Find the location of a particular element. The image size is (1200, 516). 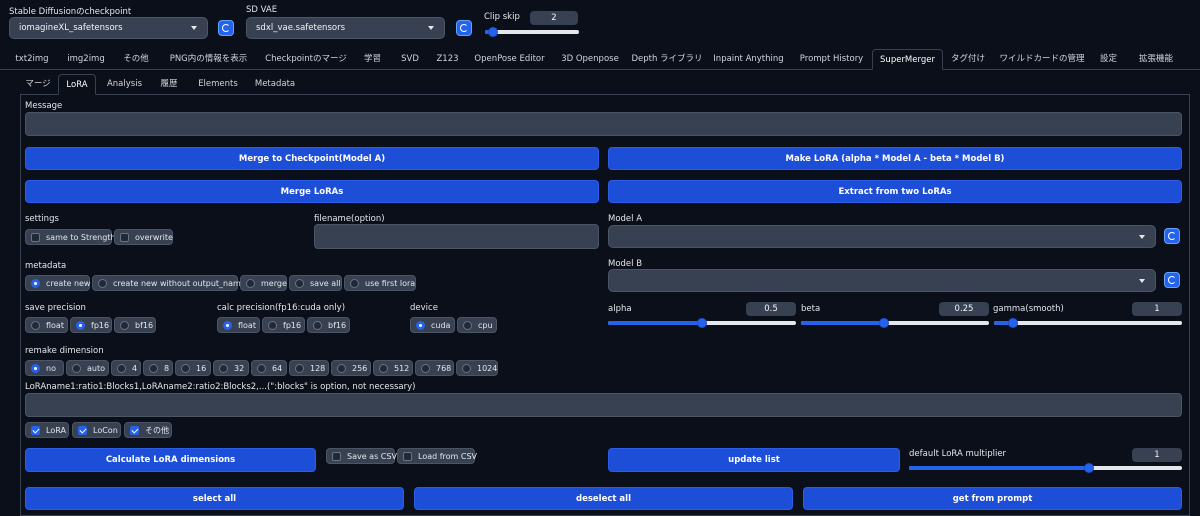

message-box is located at coordinates (603, 124).